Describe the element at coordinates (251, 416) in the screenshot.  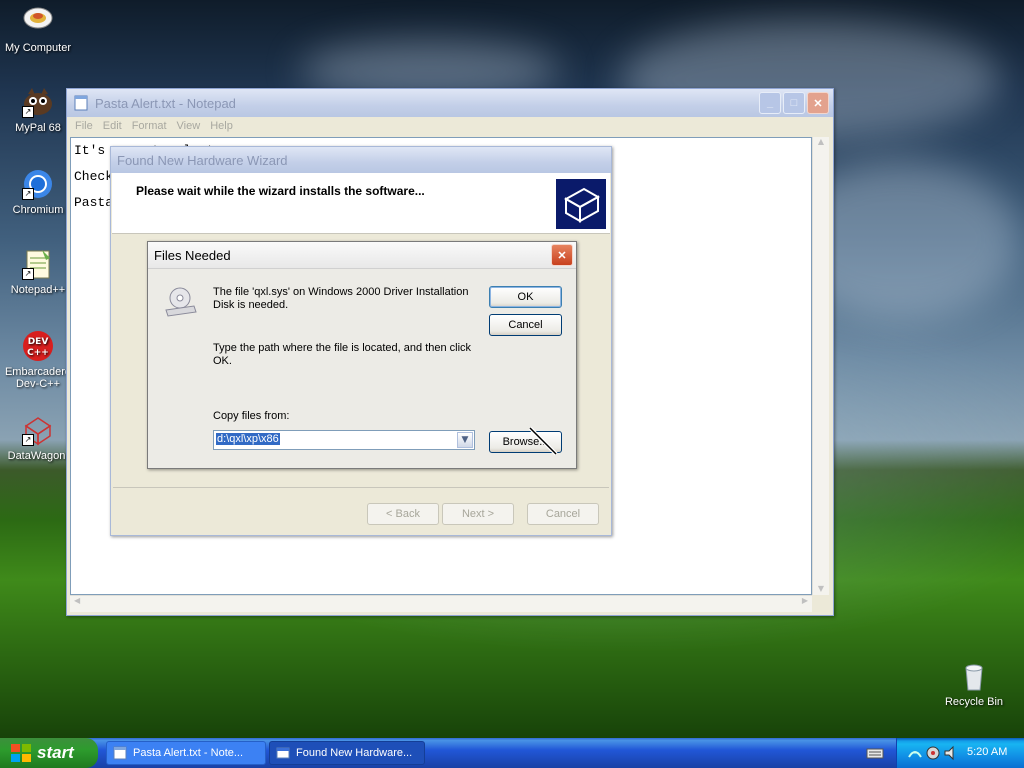
I see `copy-files-label: Copy files from:` at that location.